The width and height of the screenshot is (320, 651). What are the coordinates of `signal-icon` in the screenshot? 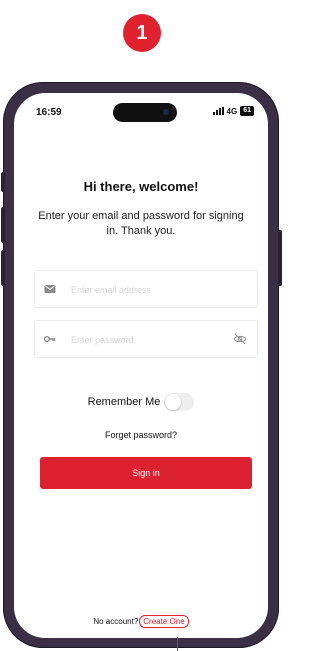 It's located at (218, 111).